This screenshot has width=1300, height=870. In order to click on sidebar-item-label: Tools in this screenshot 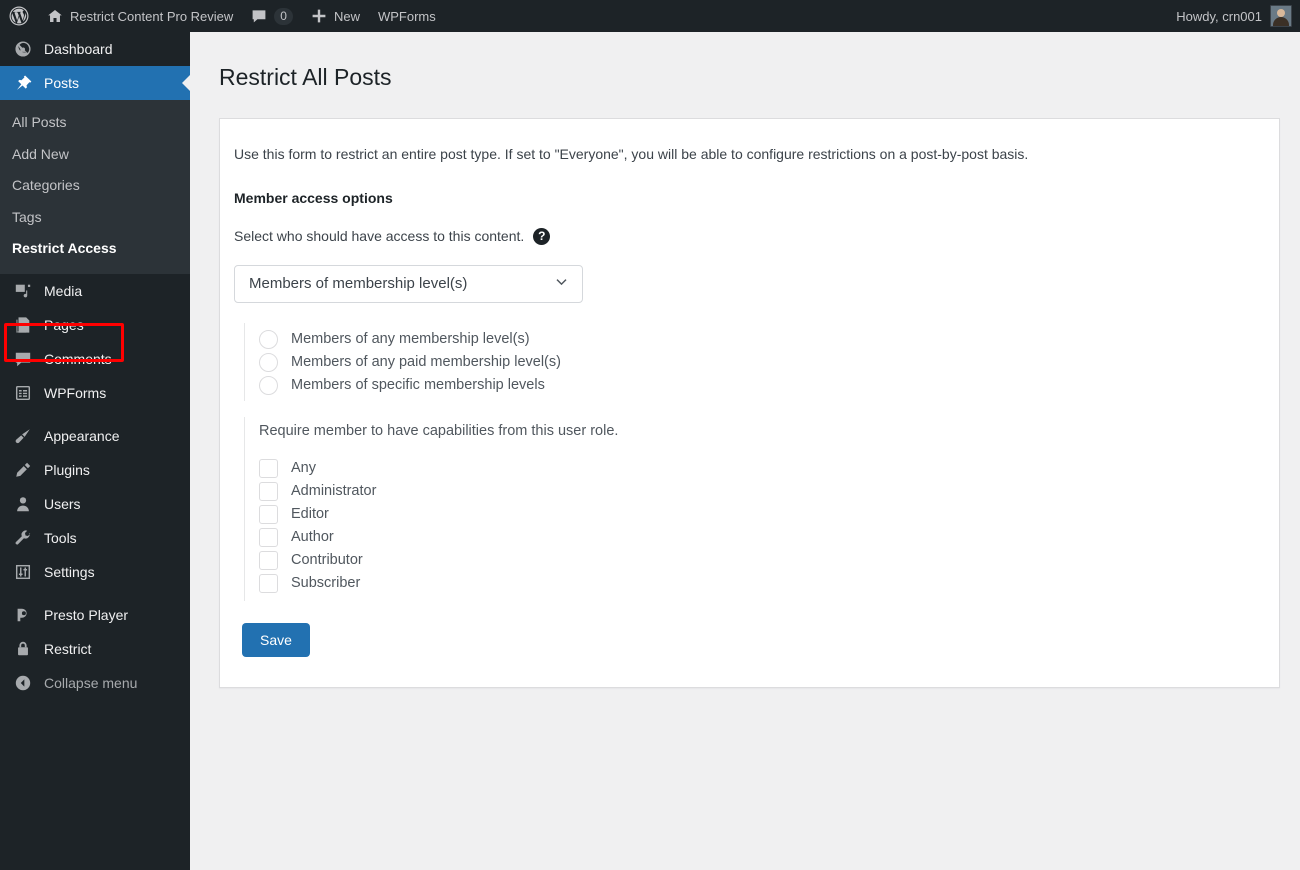, I will do `click(60, 537)`.